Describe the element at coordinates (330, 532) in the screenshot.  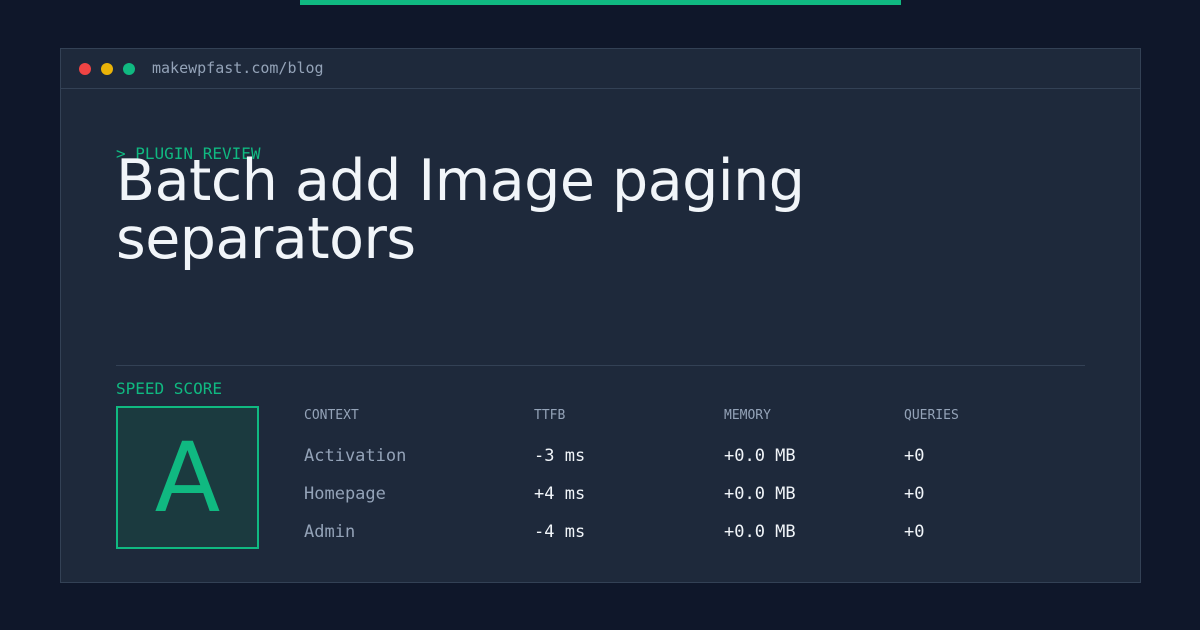
I see `row-context: Admin` at that location.